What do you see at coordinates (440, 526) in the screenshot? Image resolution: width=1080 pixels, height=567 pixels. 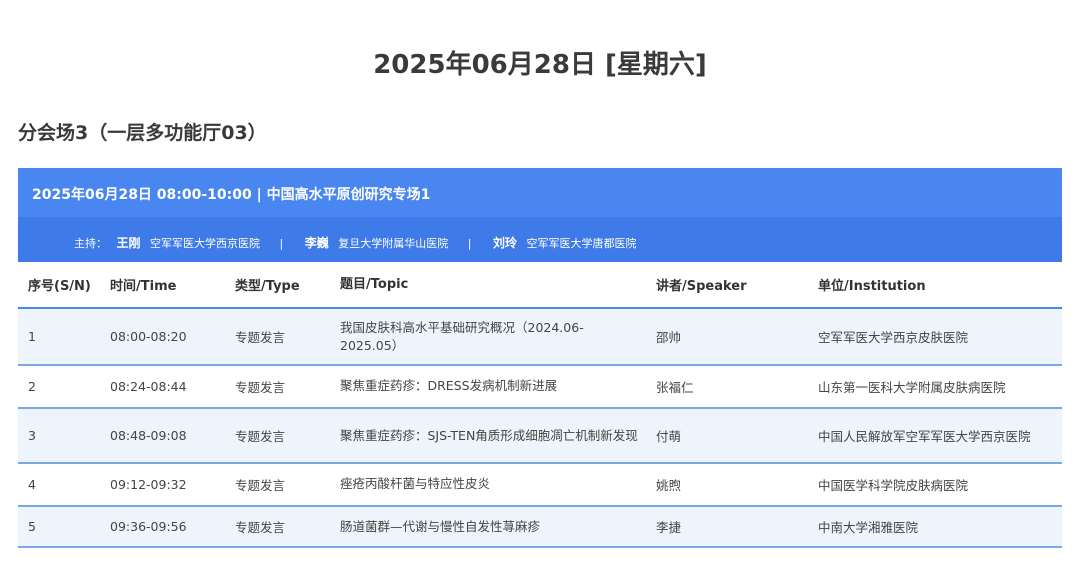 I see `cell-topic: 肠道菌群—代谢与慢性自发性荨麻疹` at bounding box center [440, 526].